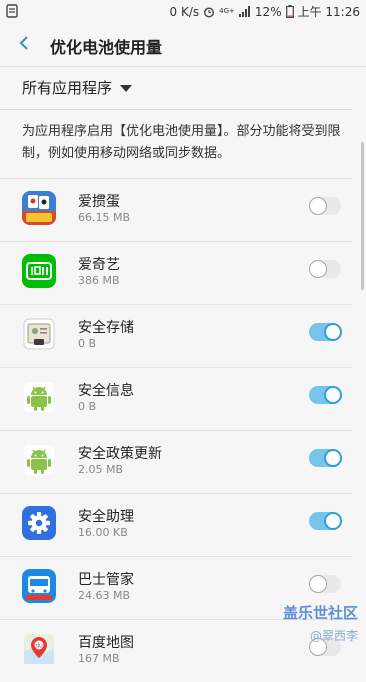  Describe the element at coordinates (244, 11) in the screenshot. I see `signal-icon` at that location.